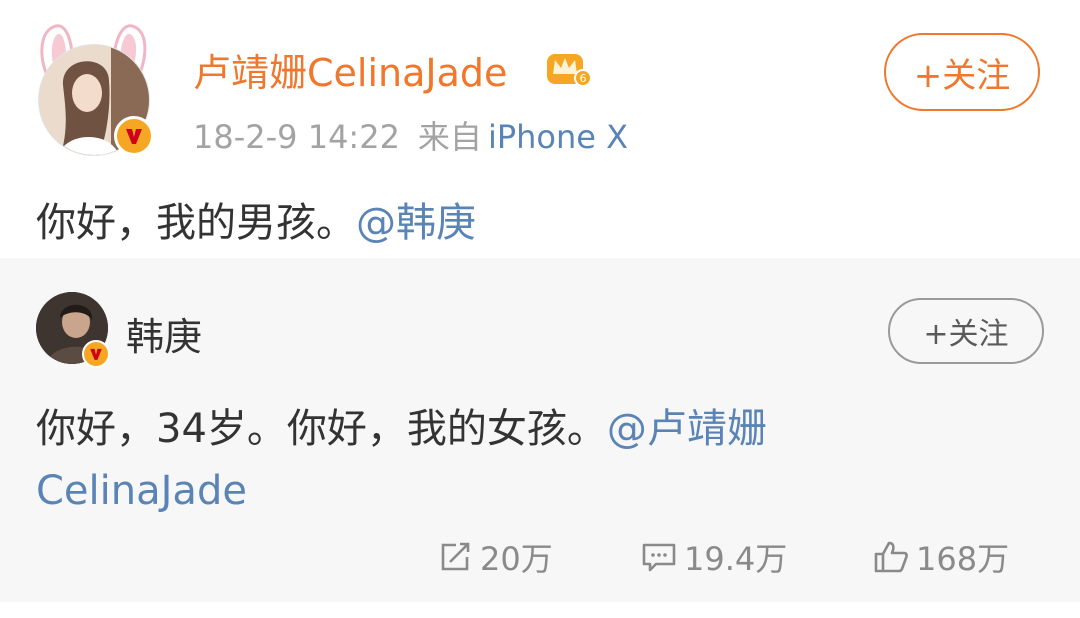 This screenshot has width=1080, height=618. I want to click on post-content: 你好，我的男孩。@韩庚, so click(256, 219).